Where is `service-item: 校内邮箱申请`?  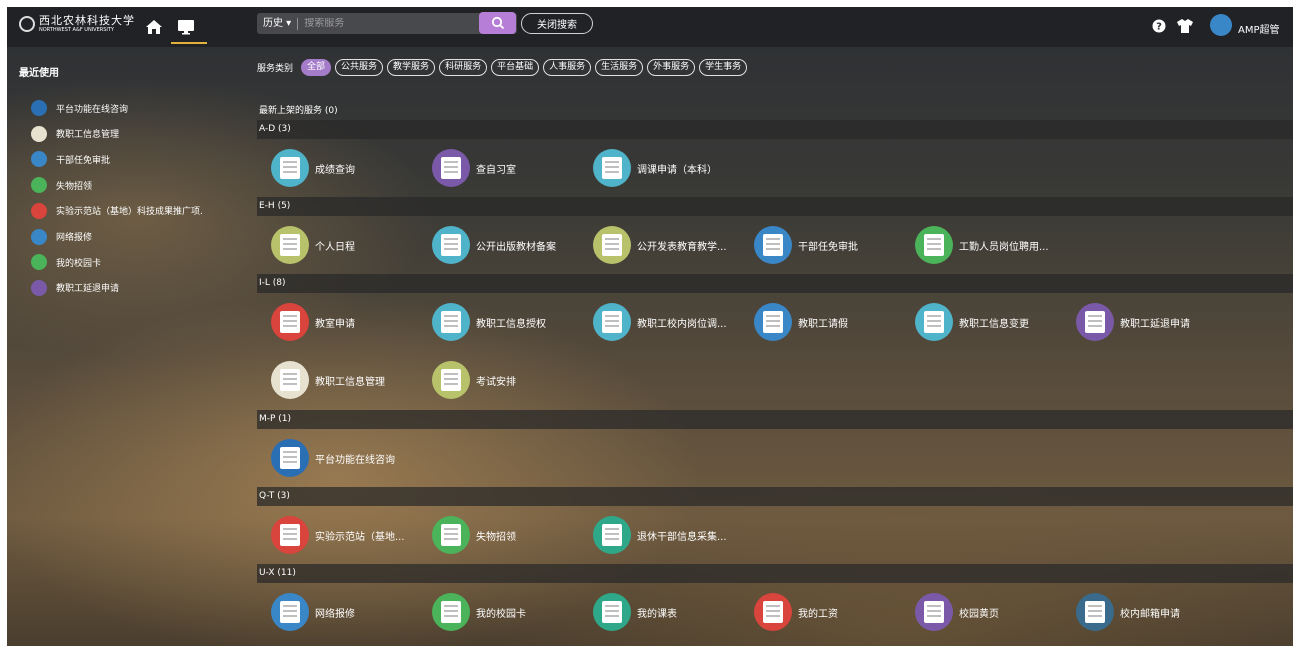 service-item: 校内邮箱申请 is located at coordinates (1128, 612).